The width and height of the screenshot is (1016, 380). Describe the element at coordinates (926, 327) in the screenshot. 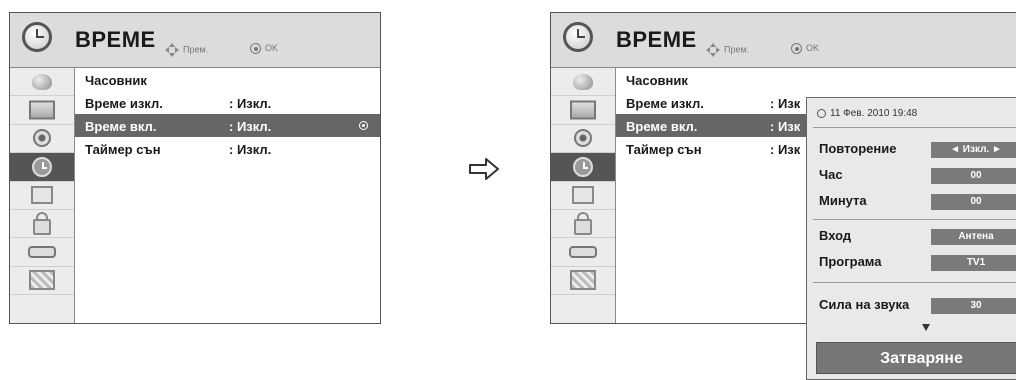

I see `scroll-down-icon` at that location.